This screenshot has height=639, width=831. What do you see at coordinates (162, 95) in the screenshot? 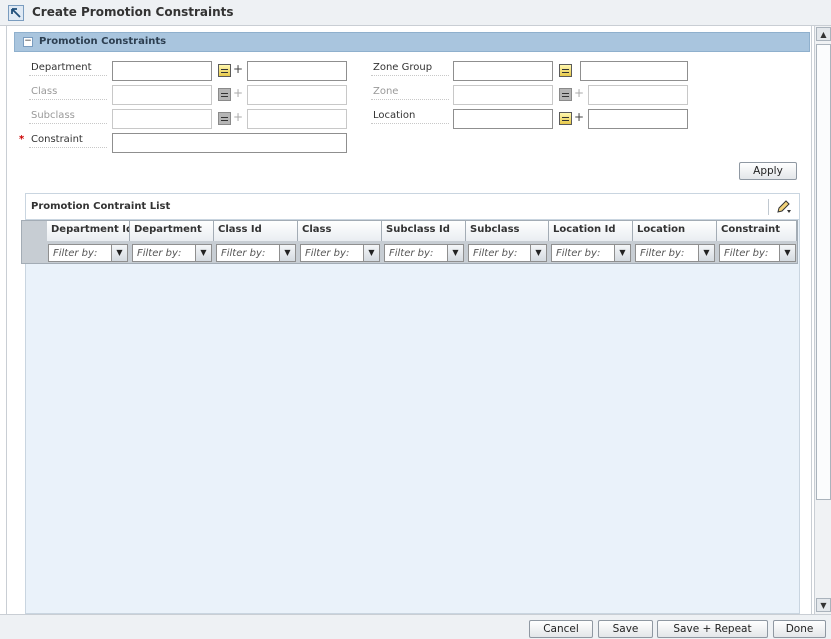
I see `class-id-input` at bounding box center [162, 95].